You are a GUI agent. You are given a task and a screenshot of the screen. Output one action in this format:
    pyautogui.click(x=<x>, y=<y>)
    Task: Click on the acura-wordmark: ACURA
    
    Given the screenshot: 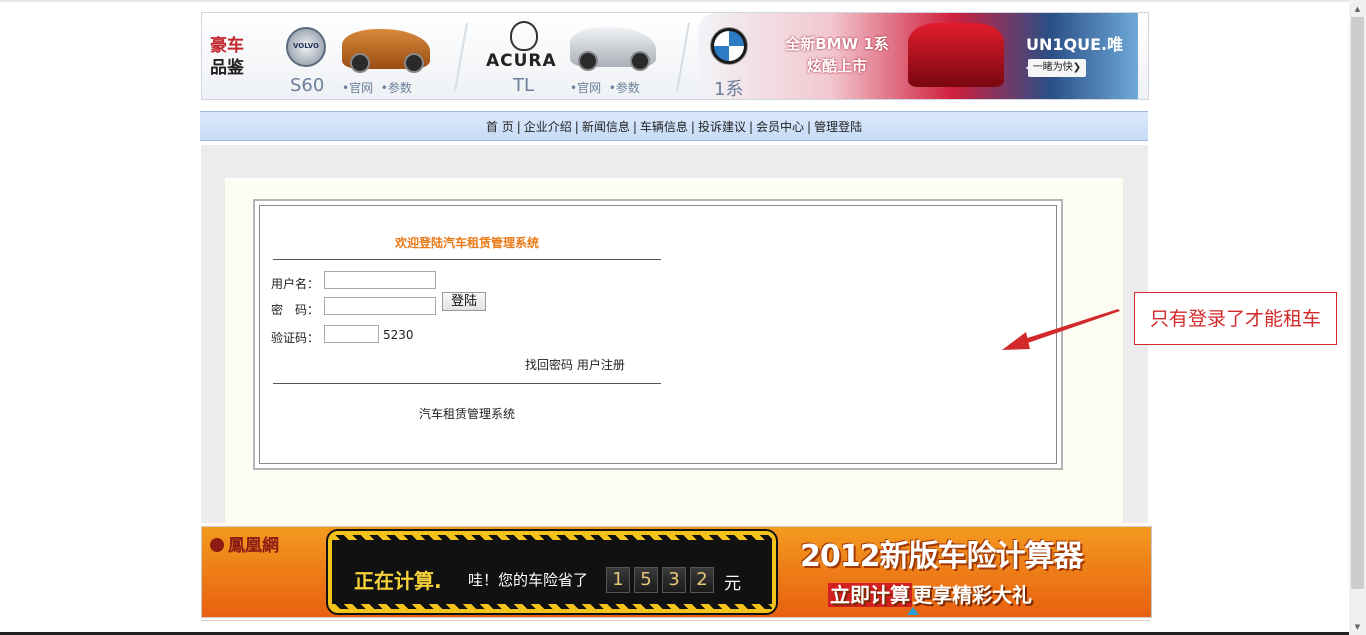 What is the action you would take?
    pyautogui.click(x=521, y=61)
    